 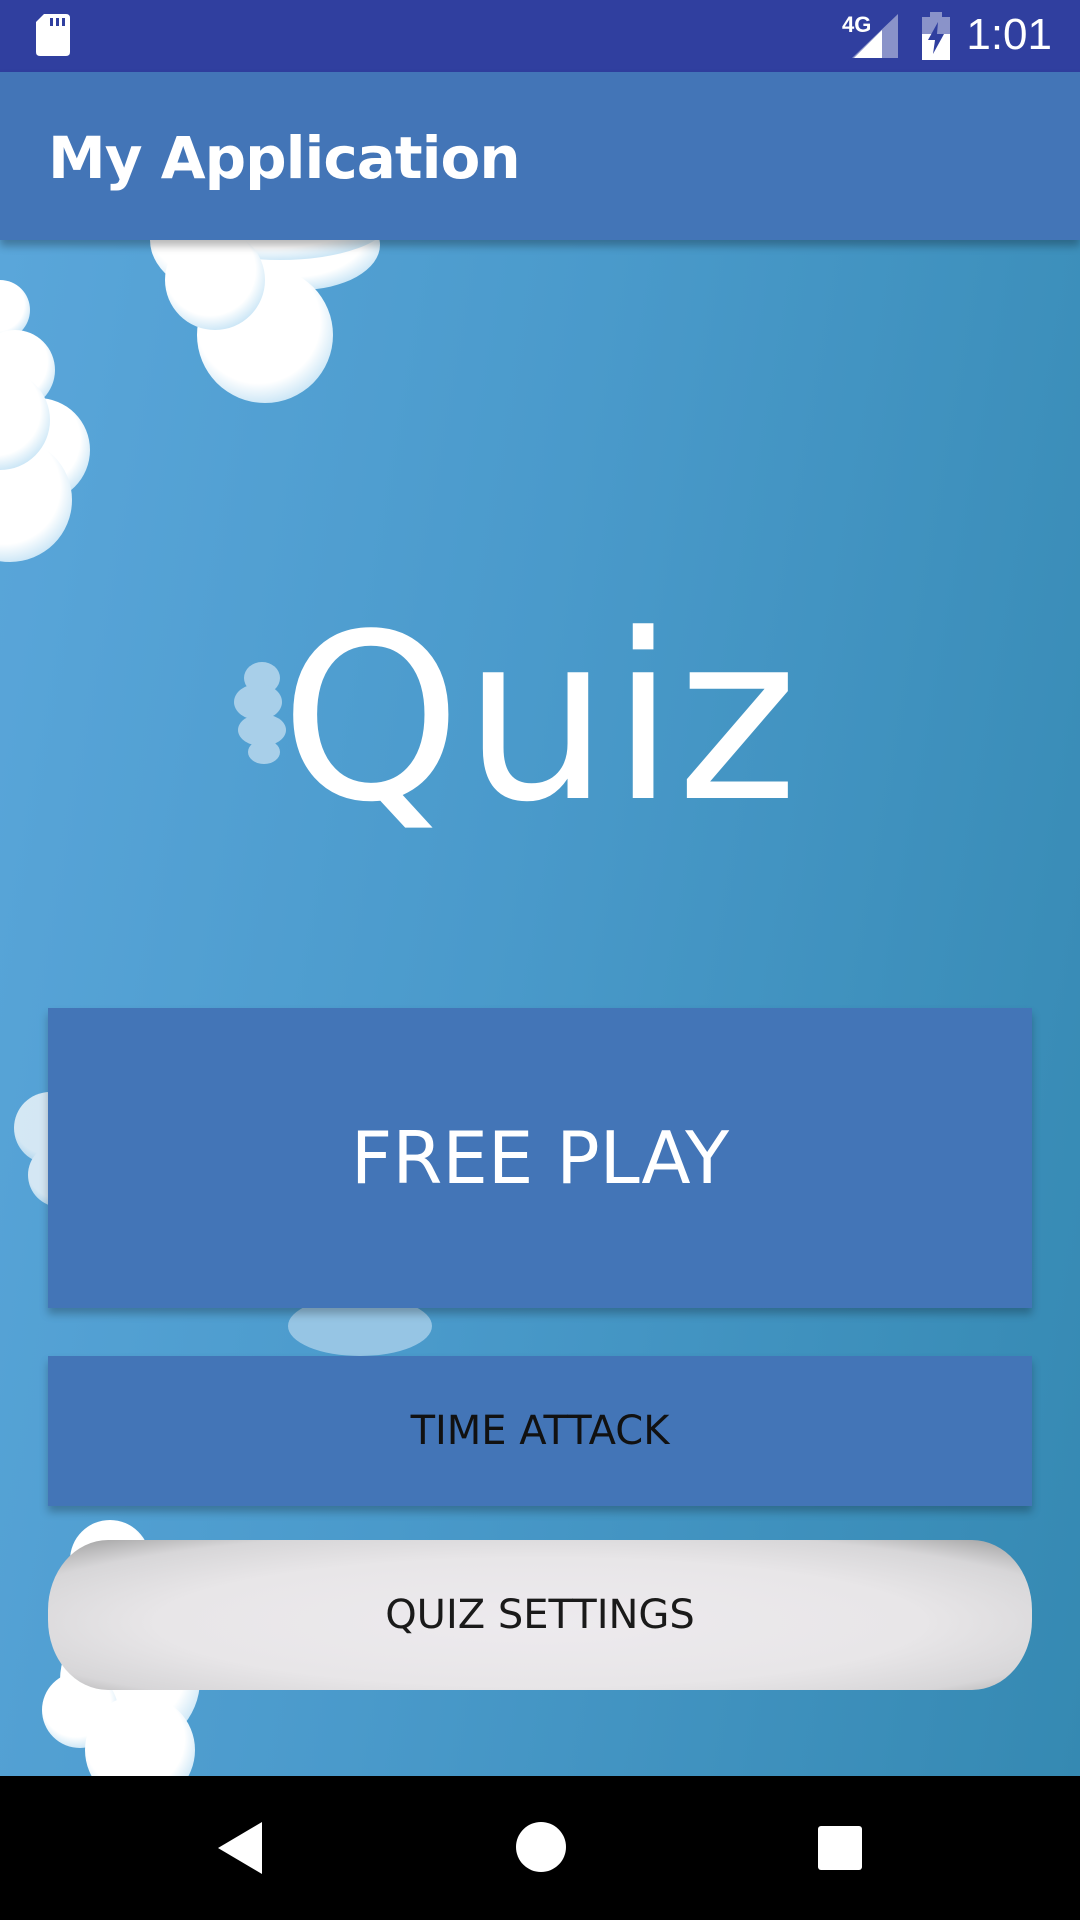 What do you see at coordinates (540, 1158) in the screenshot?
I see `free-play-button: FREE PLAY` at bounding box center [540, 1158].